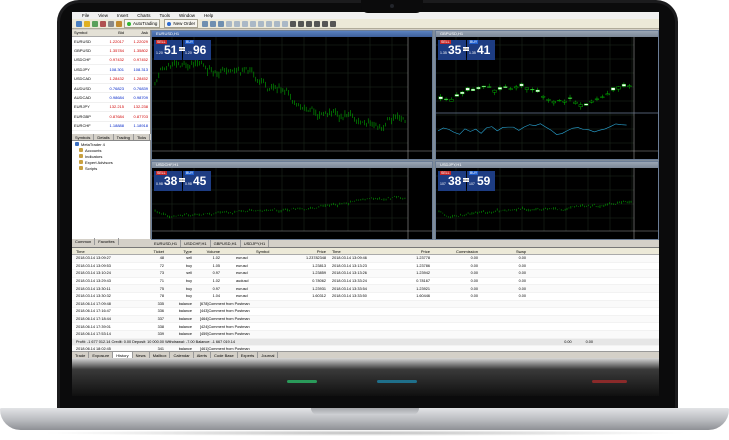 The image size is (729, 440). I want to click on mw-row-usdchf: USDCHF 0.97432 0.97452, so click(111, 61).